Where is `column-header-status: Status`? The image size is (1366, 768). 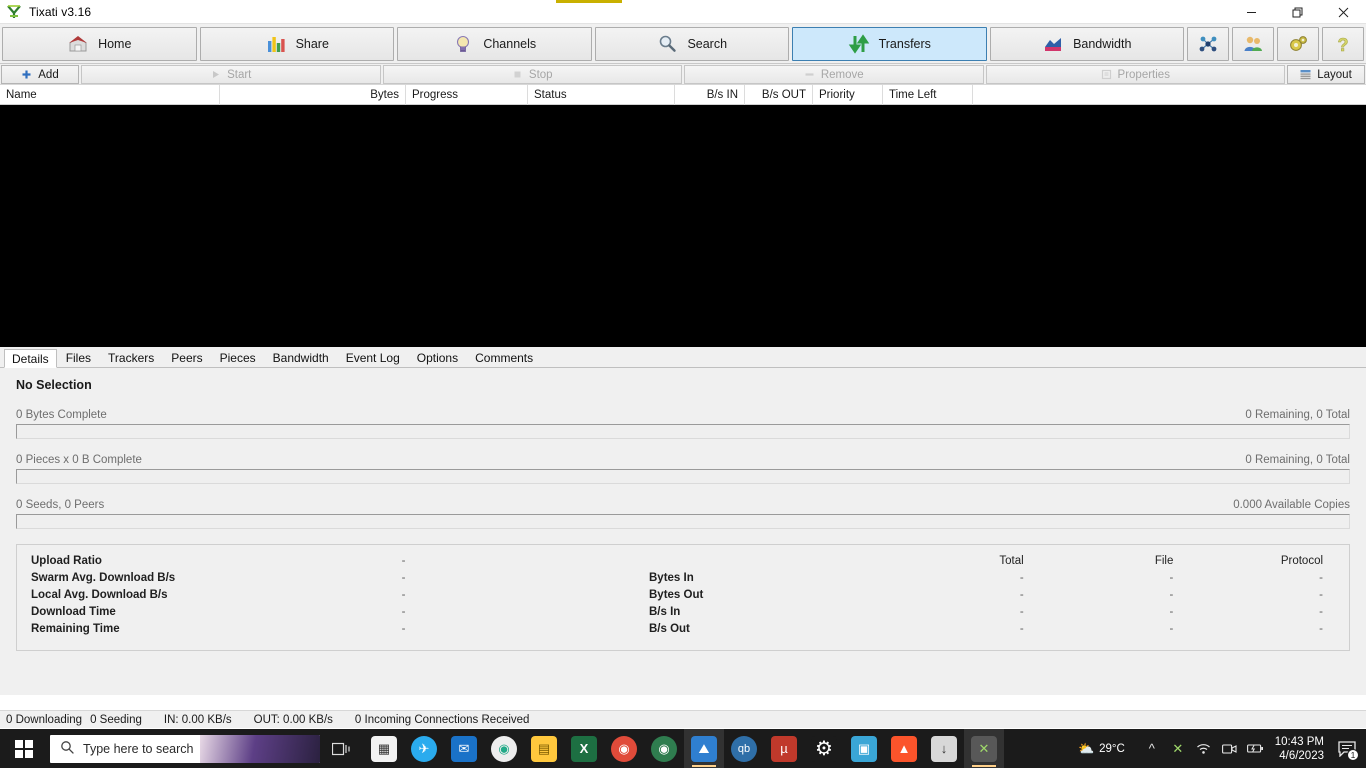 column-header-status: Status is located at coordinates (601, 95).